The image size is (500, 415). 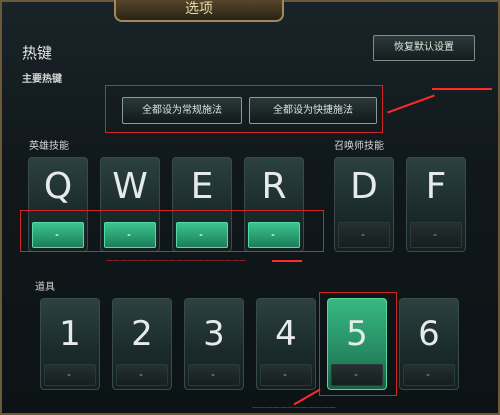 What do you see at coordinates (294, 407) in the screenshot?
I see `annotation-note-slot-5: ————————————` at bounding box center [294, 407].